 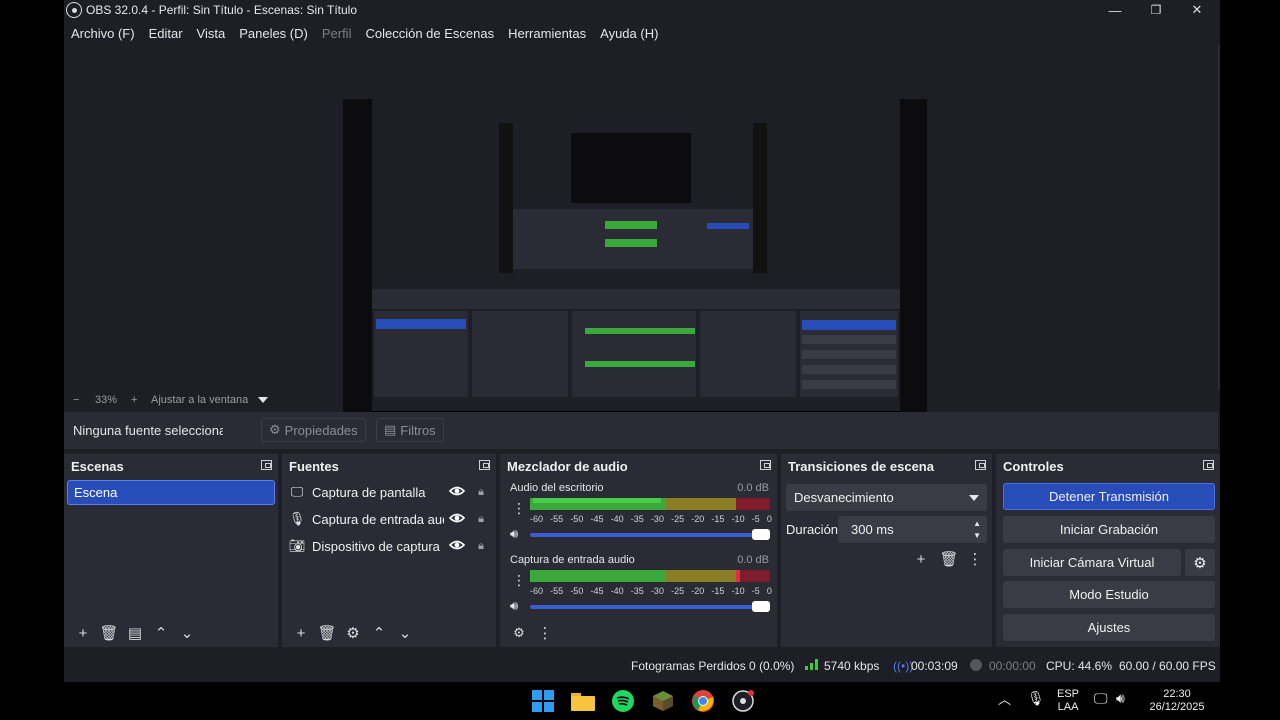 I want to click on zoom-in-button: +, so click(x=134, y=400).